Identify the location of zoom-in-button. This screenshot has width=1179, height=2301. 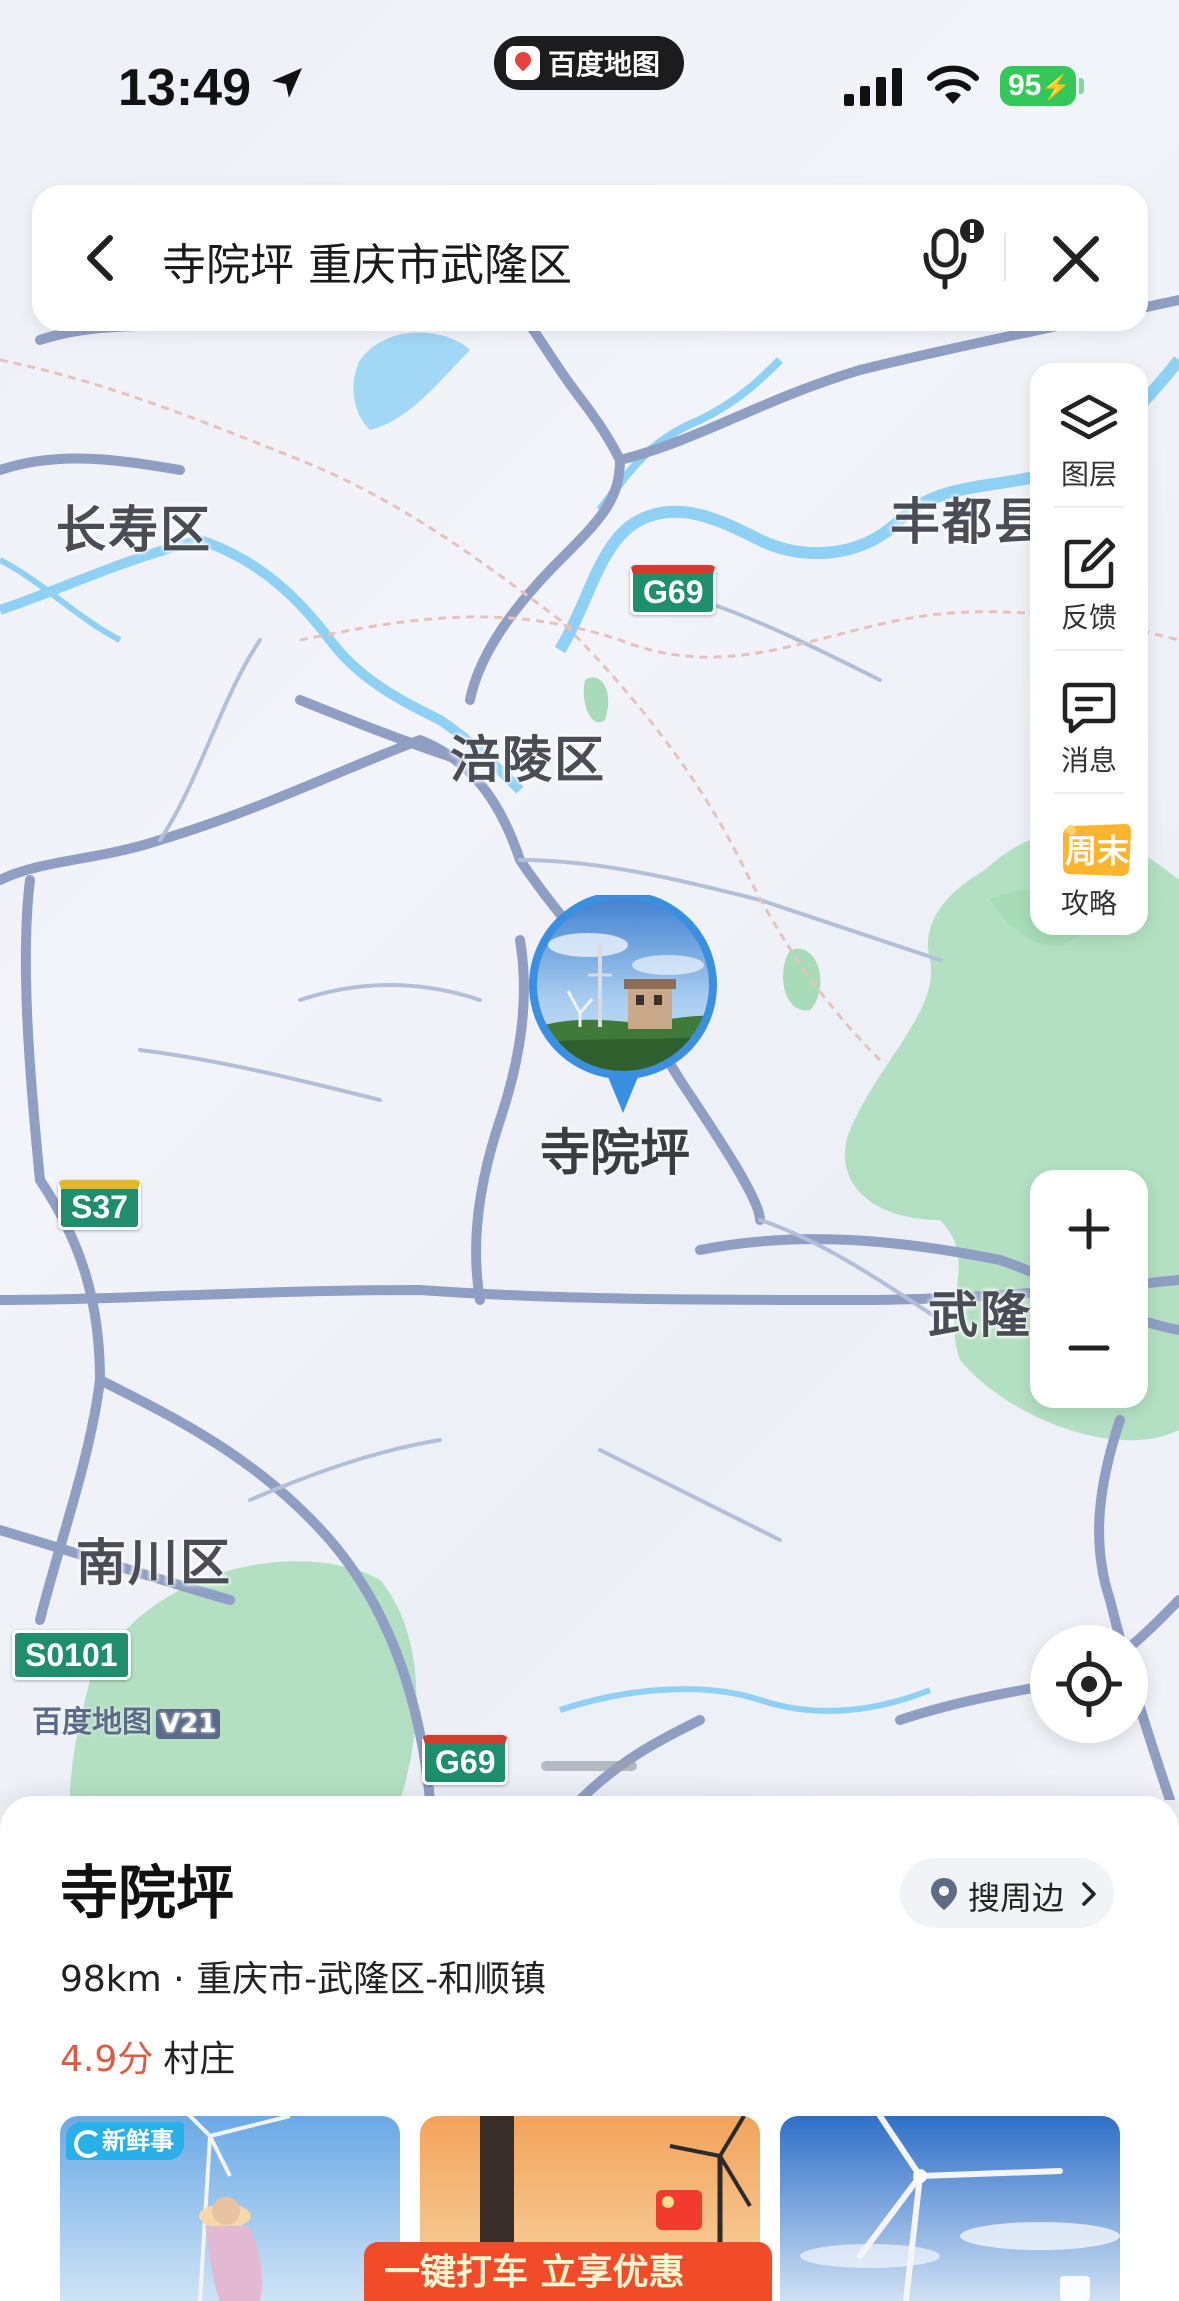
(1089, 1229).